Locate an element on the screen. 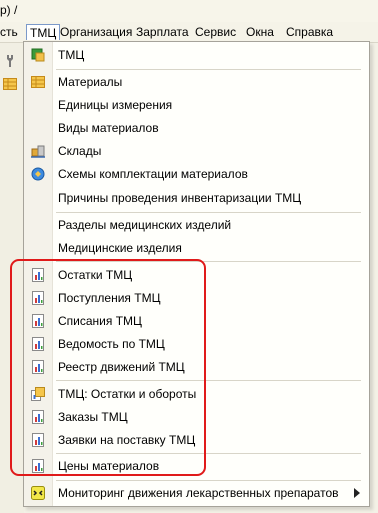 This screenshot has width=378, height=513. menu-item-tmc: ТМЦ is located at coordinates (196, 55).